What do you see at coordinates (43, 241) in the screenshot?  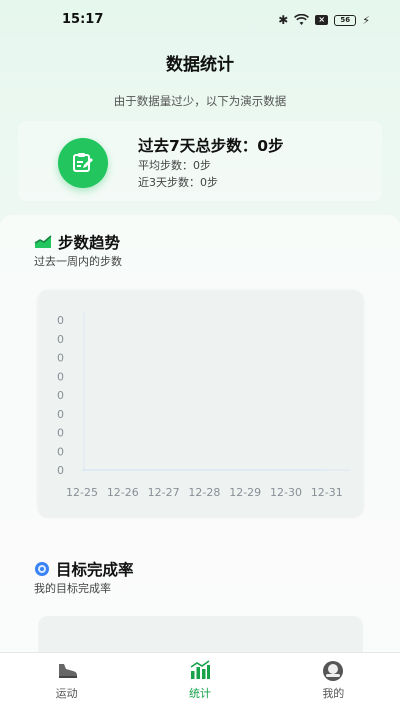 I see `trend-chart-icon` at bounding box center [43, 241].